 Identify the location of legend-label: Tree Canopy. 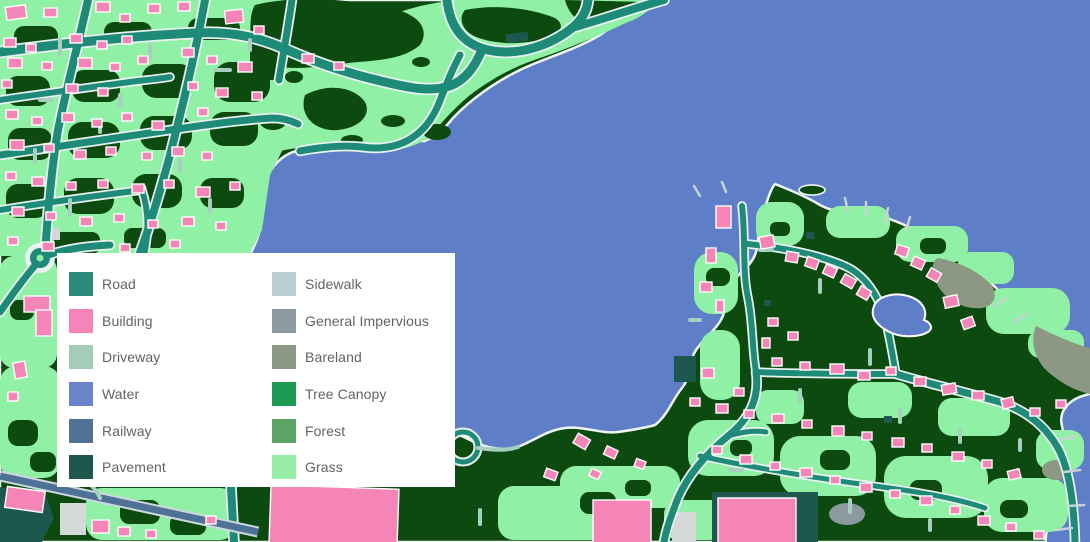
(346, 394).